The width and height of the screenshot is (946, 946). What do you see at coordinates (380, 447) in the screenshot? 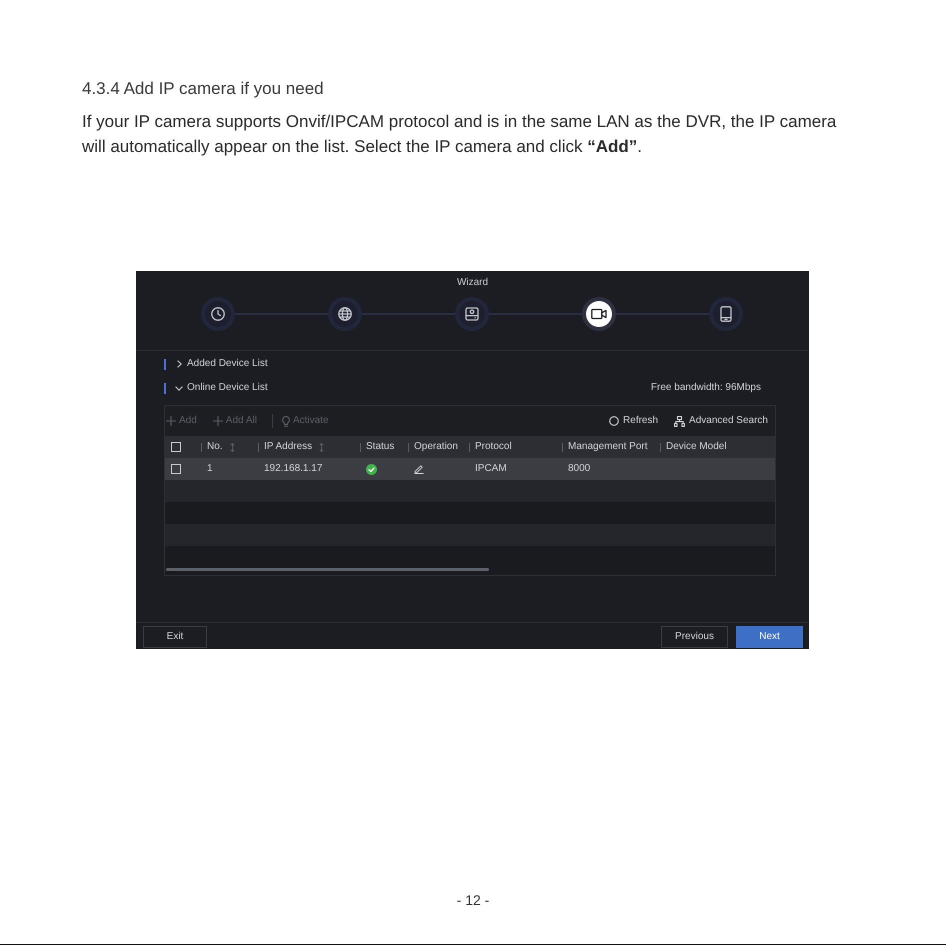
I see `column-header: Status` at bounding box center [380, 447].